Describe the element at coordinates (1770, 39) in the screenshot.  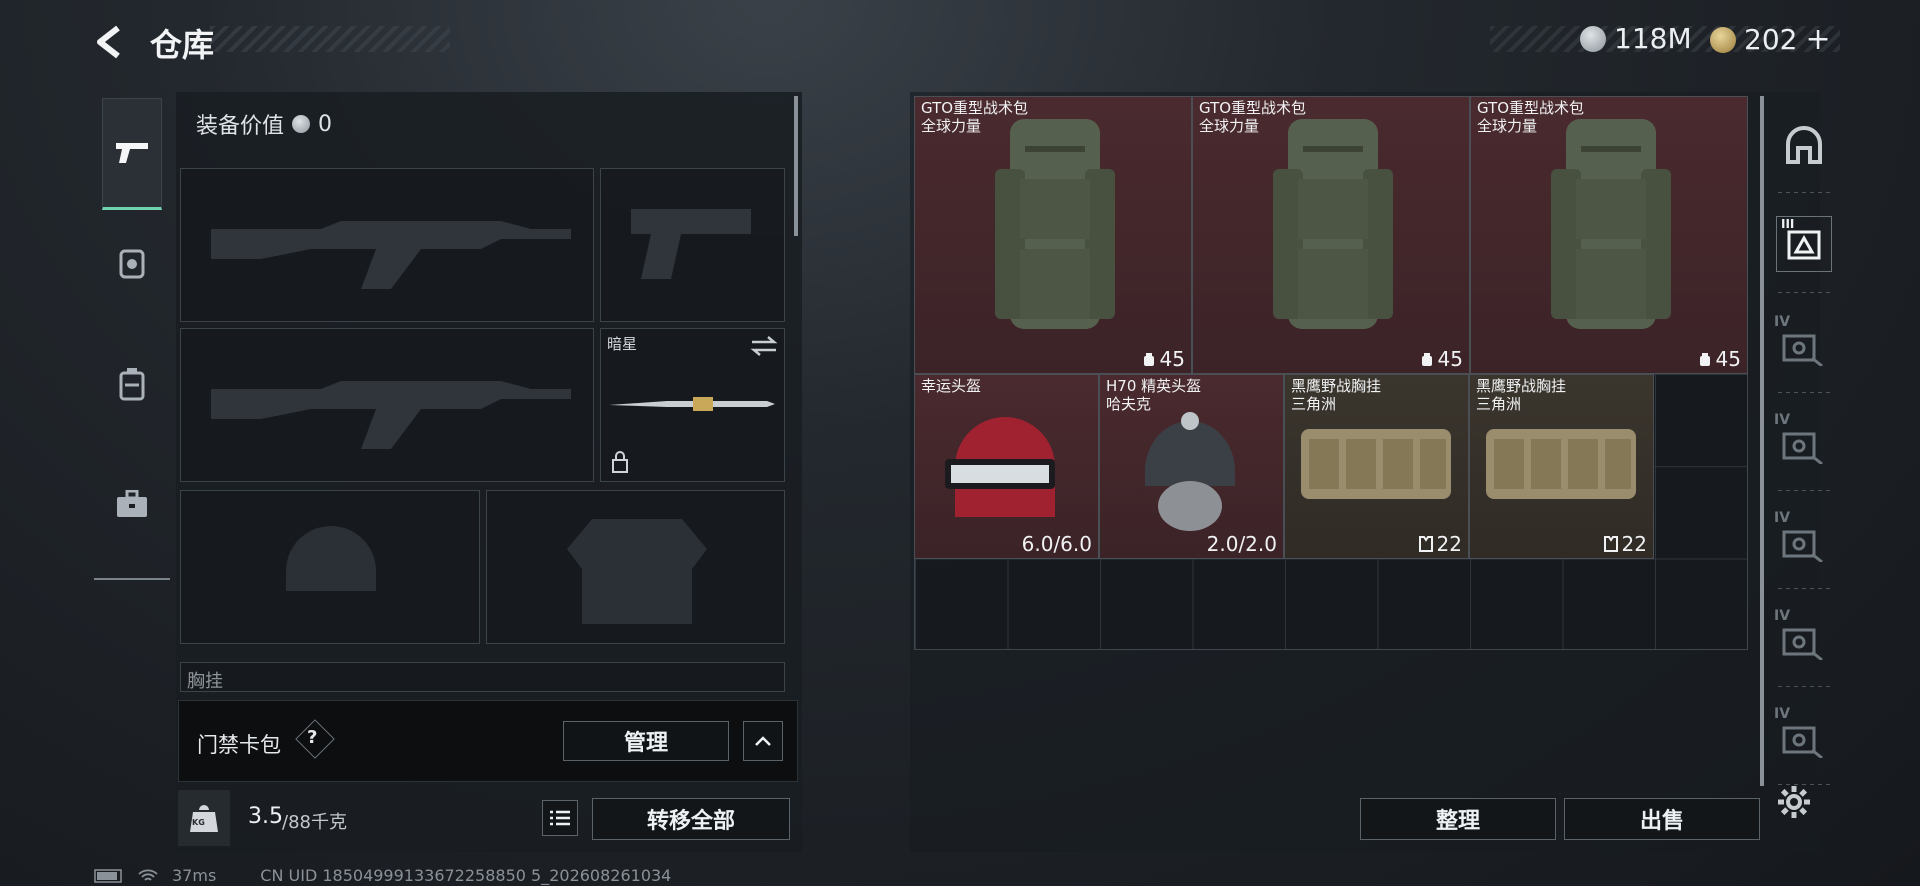
I see `gold-currency: 202 +` at that location.